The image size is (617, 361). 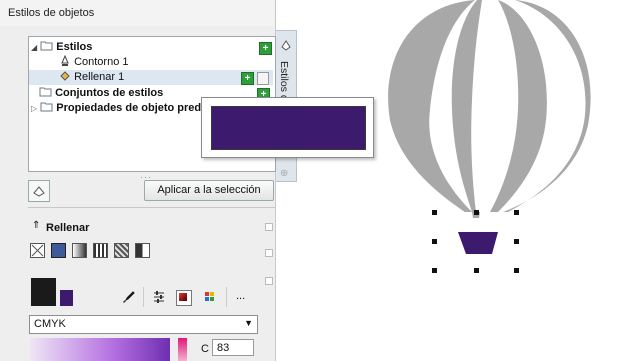 I want to click on color-model-value: CMYK, so click(x=50, y=324).